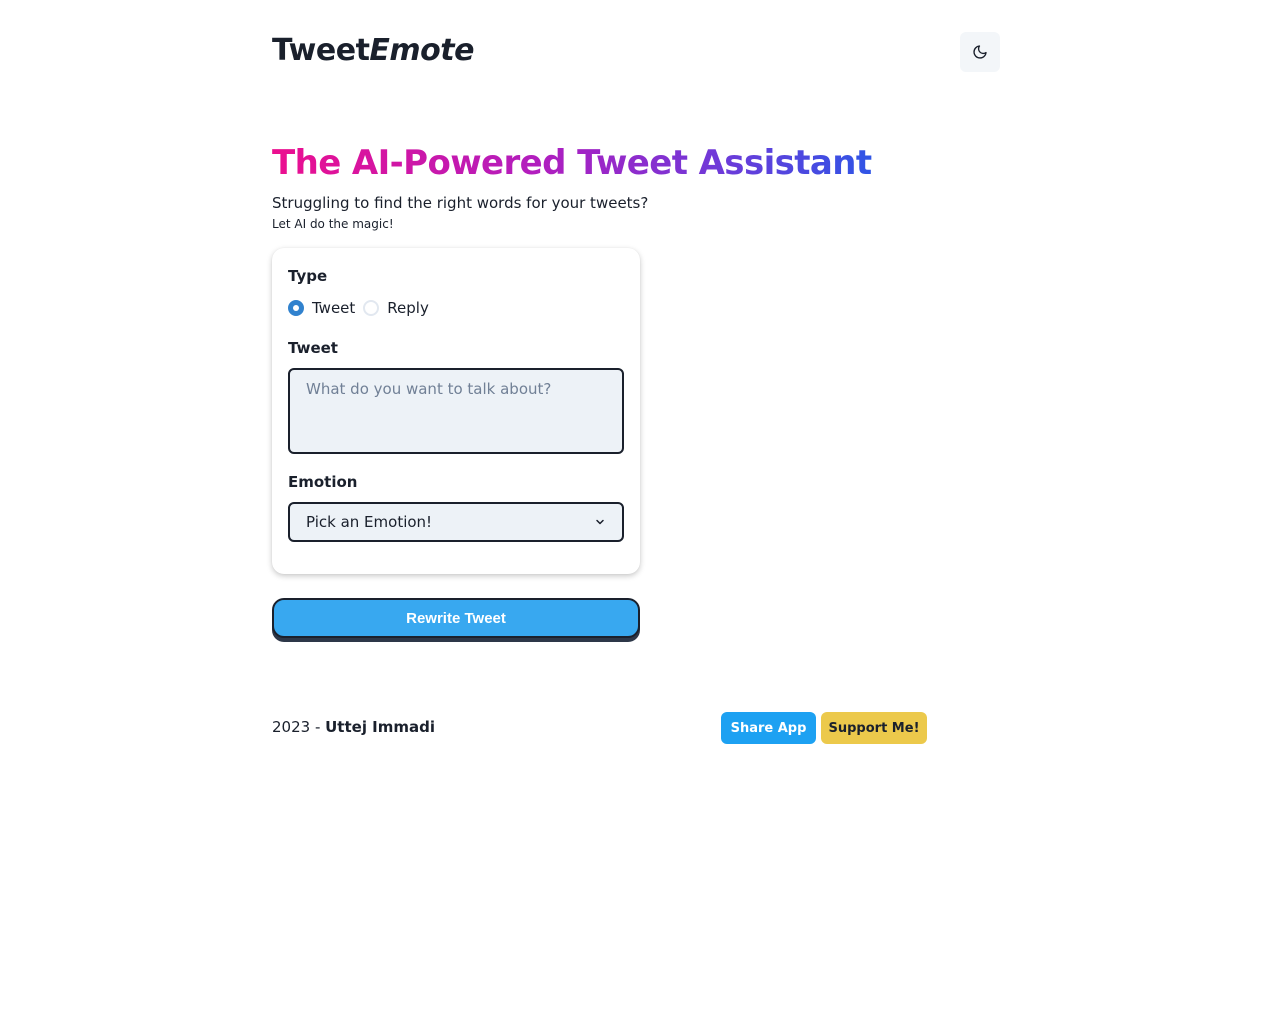 The height and width of the screenshot is (1024, 1280). What do you see at coordinates (299, 727) in the screenshot?
I see `footer-year: 2023 -` at bounding box center [299, 727].